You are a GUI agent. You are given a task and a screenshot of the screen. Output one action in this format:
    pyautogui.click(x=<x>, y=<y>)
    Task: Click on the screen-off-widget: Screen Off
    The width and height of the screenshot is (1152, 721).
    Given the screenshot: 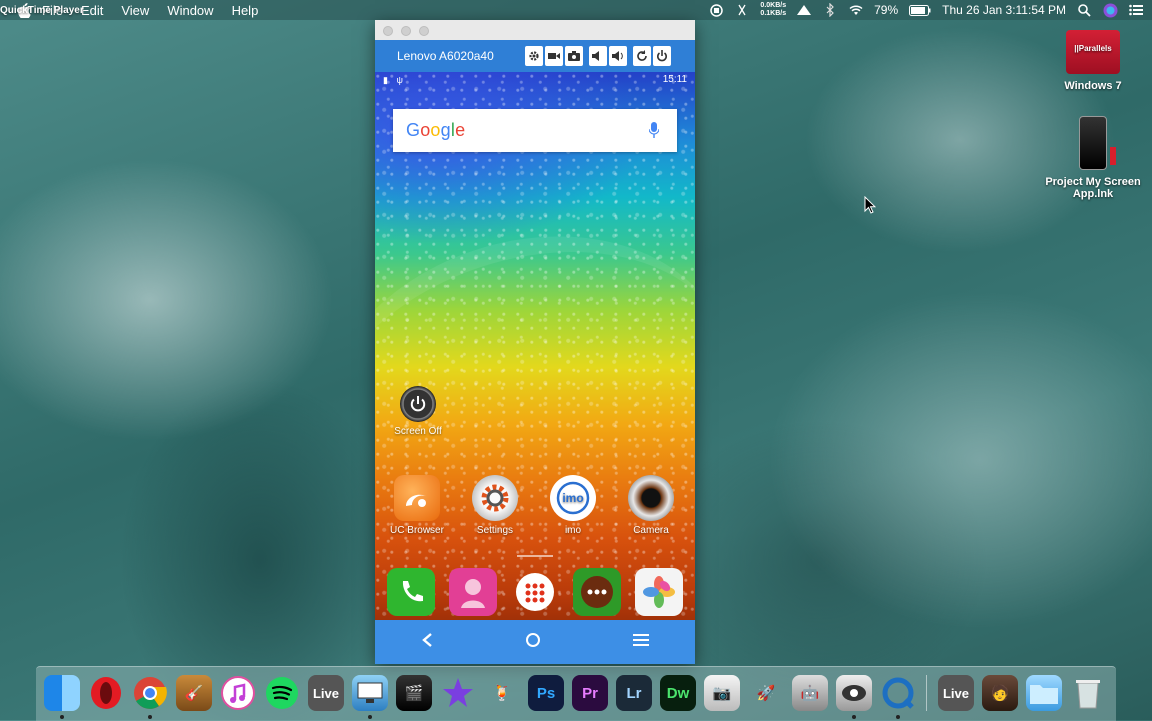 What is the action you would take?
    pyautogui.click(x=418, y=411)
    